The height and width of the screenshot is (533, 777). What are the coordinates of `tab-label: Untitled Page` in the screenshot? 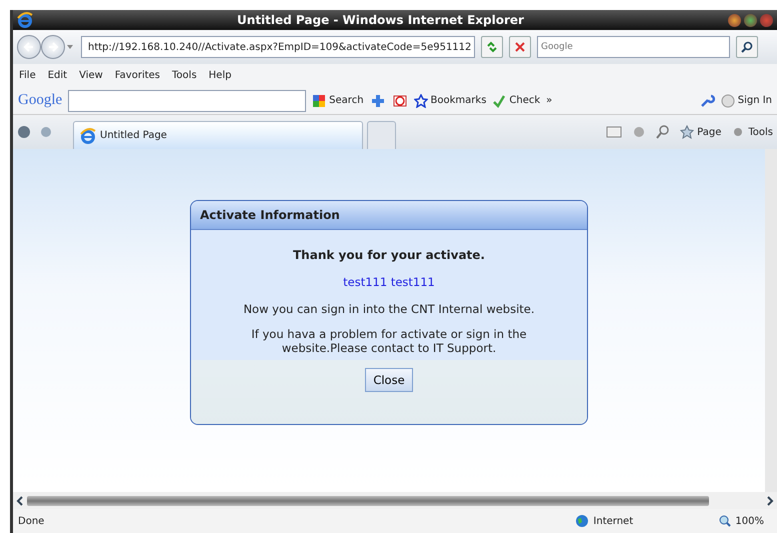 It's located at (133, 135).